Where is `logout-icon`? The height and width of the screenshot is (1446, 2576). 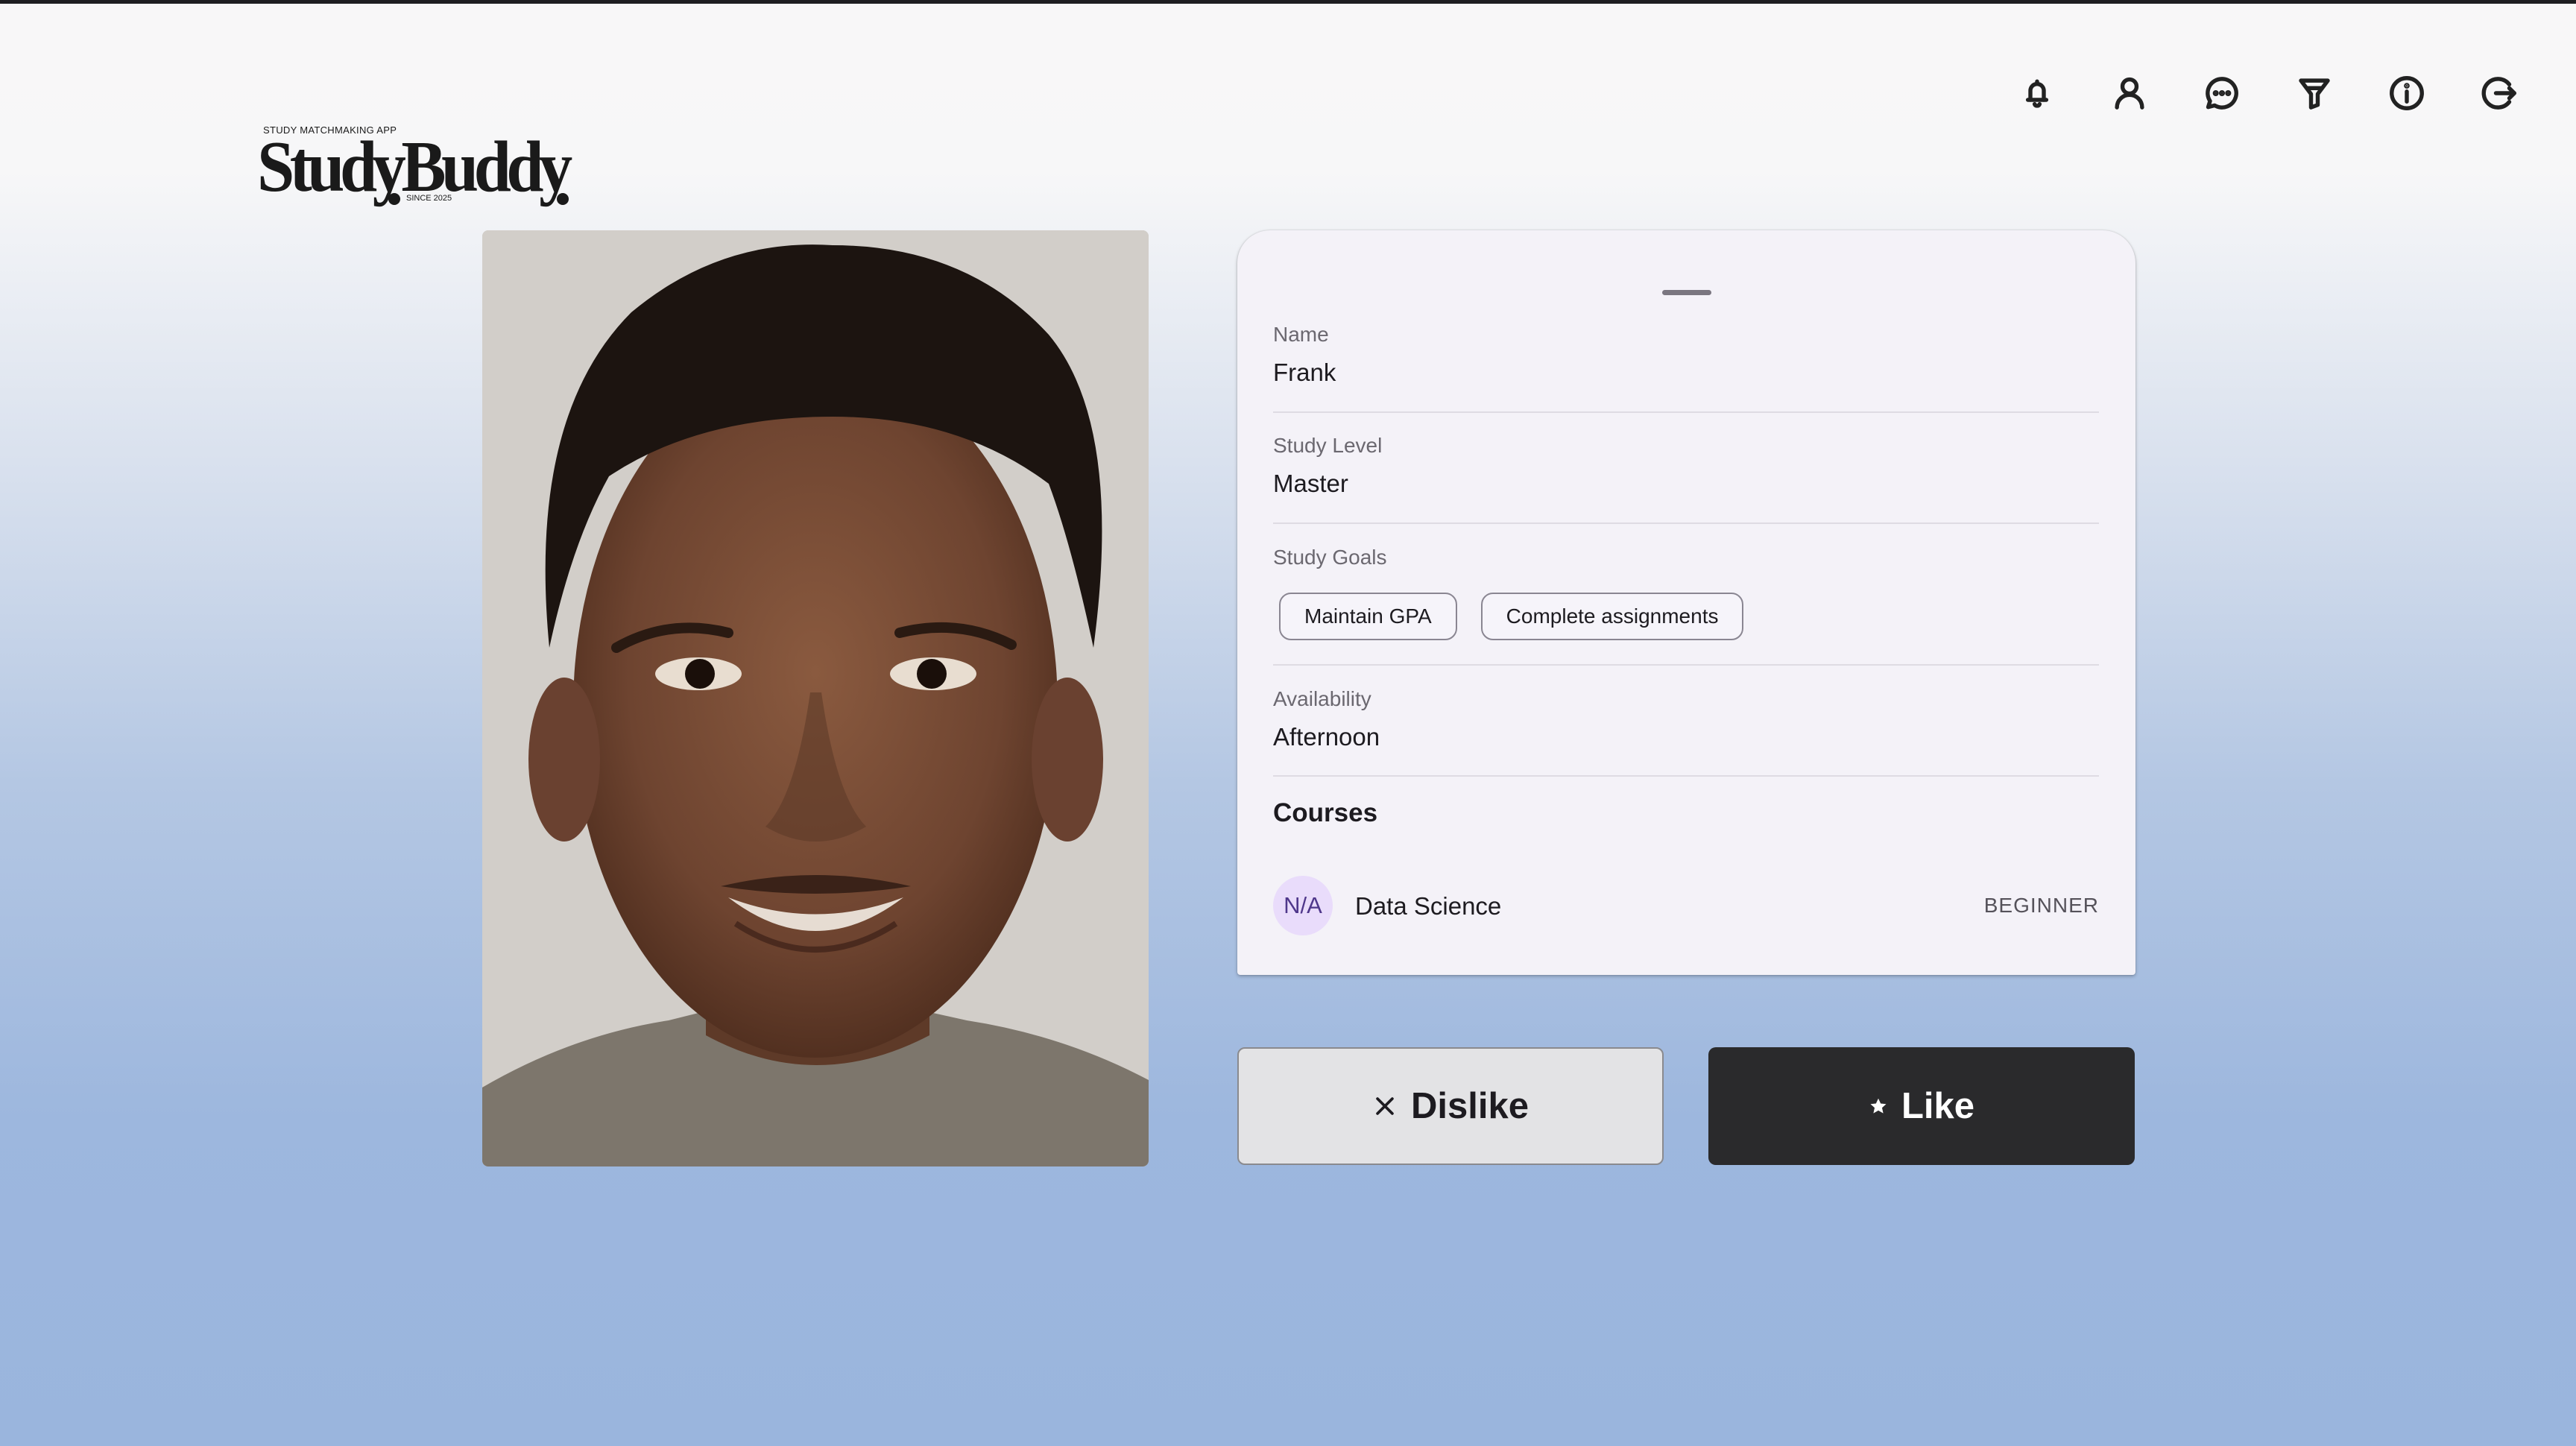
logout-icon is located at coordinates (2498, 93).